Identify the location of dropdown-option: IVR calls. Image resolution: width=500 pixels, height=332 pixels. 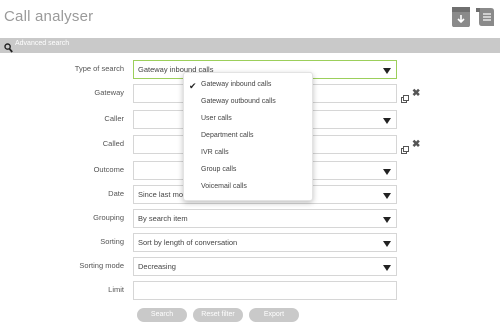
(215, 152).